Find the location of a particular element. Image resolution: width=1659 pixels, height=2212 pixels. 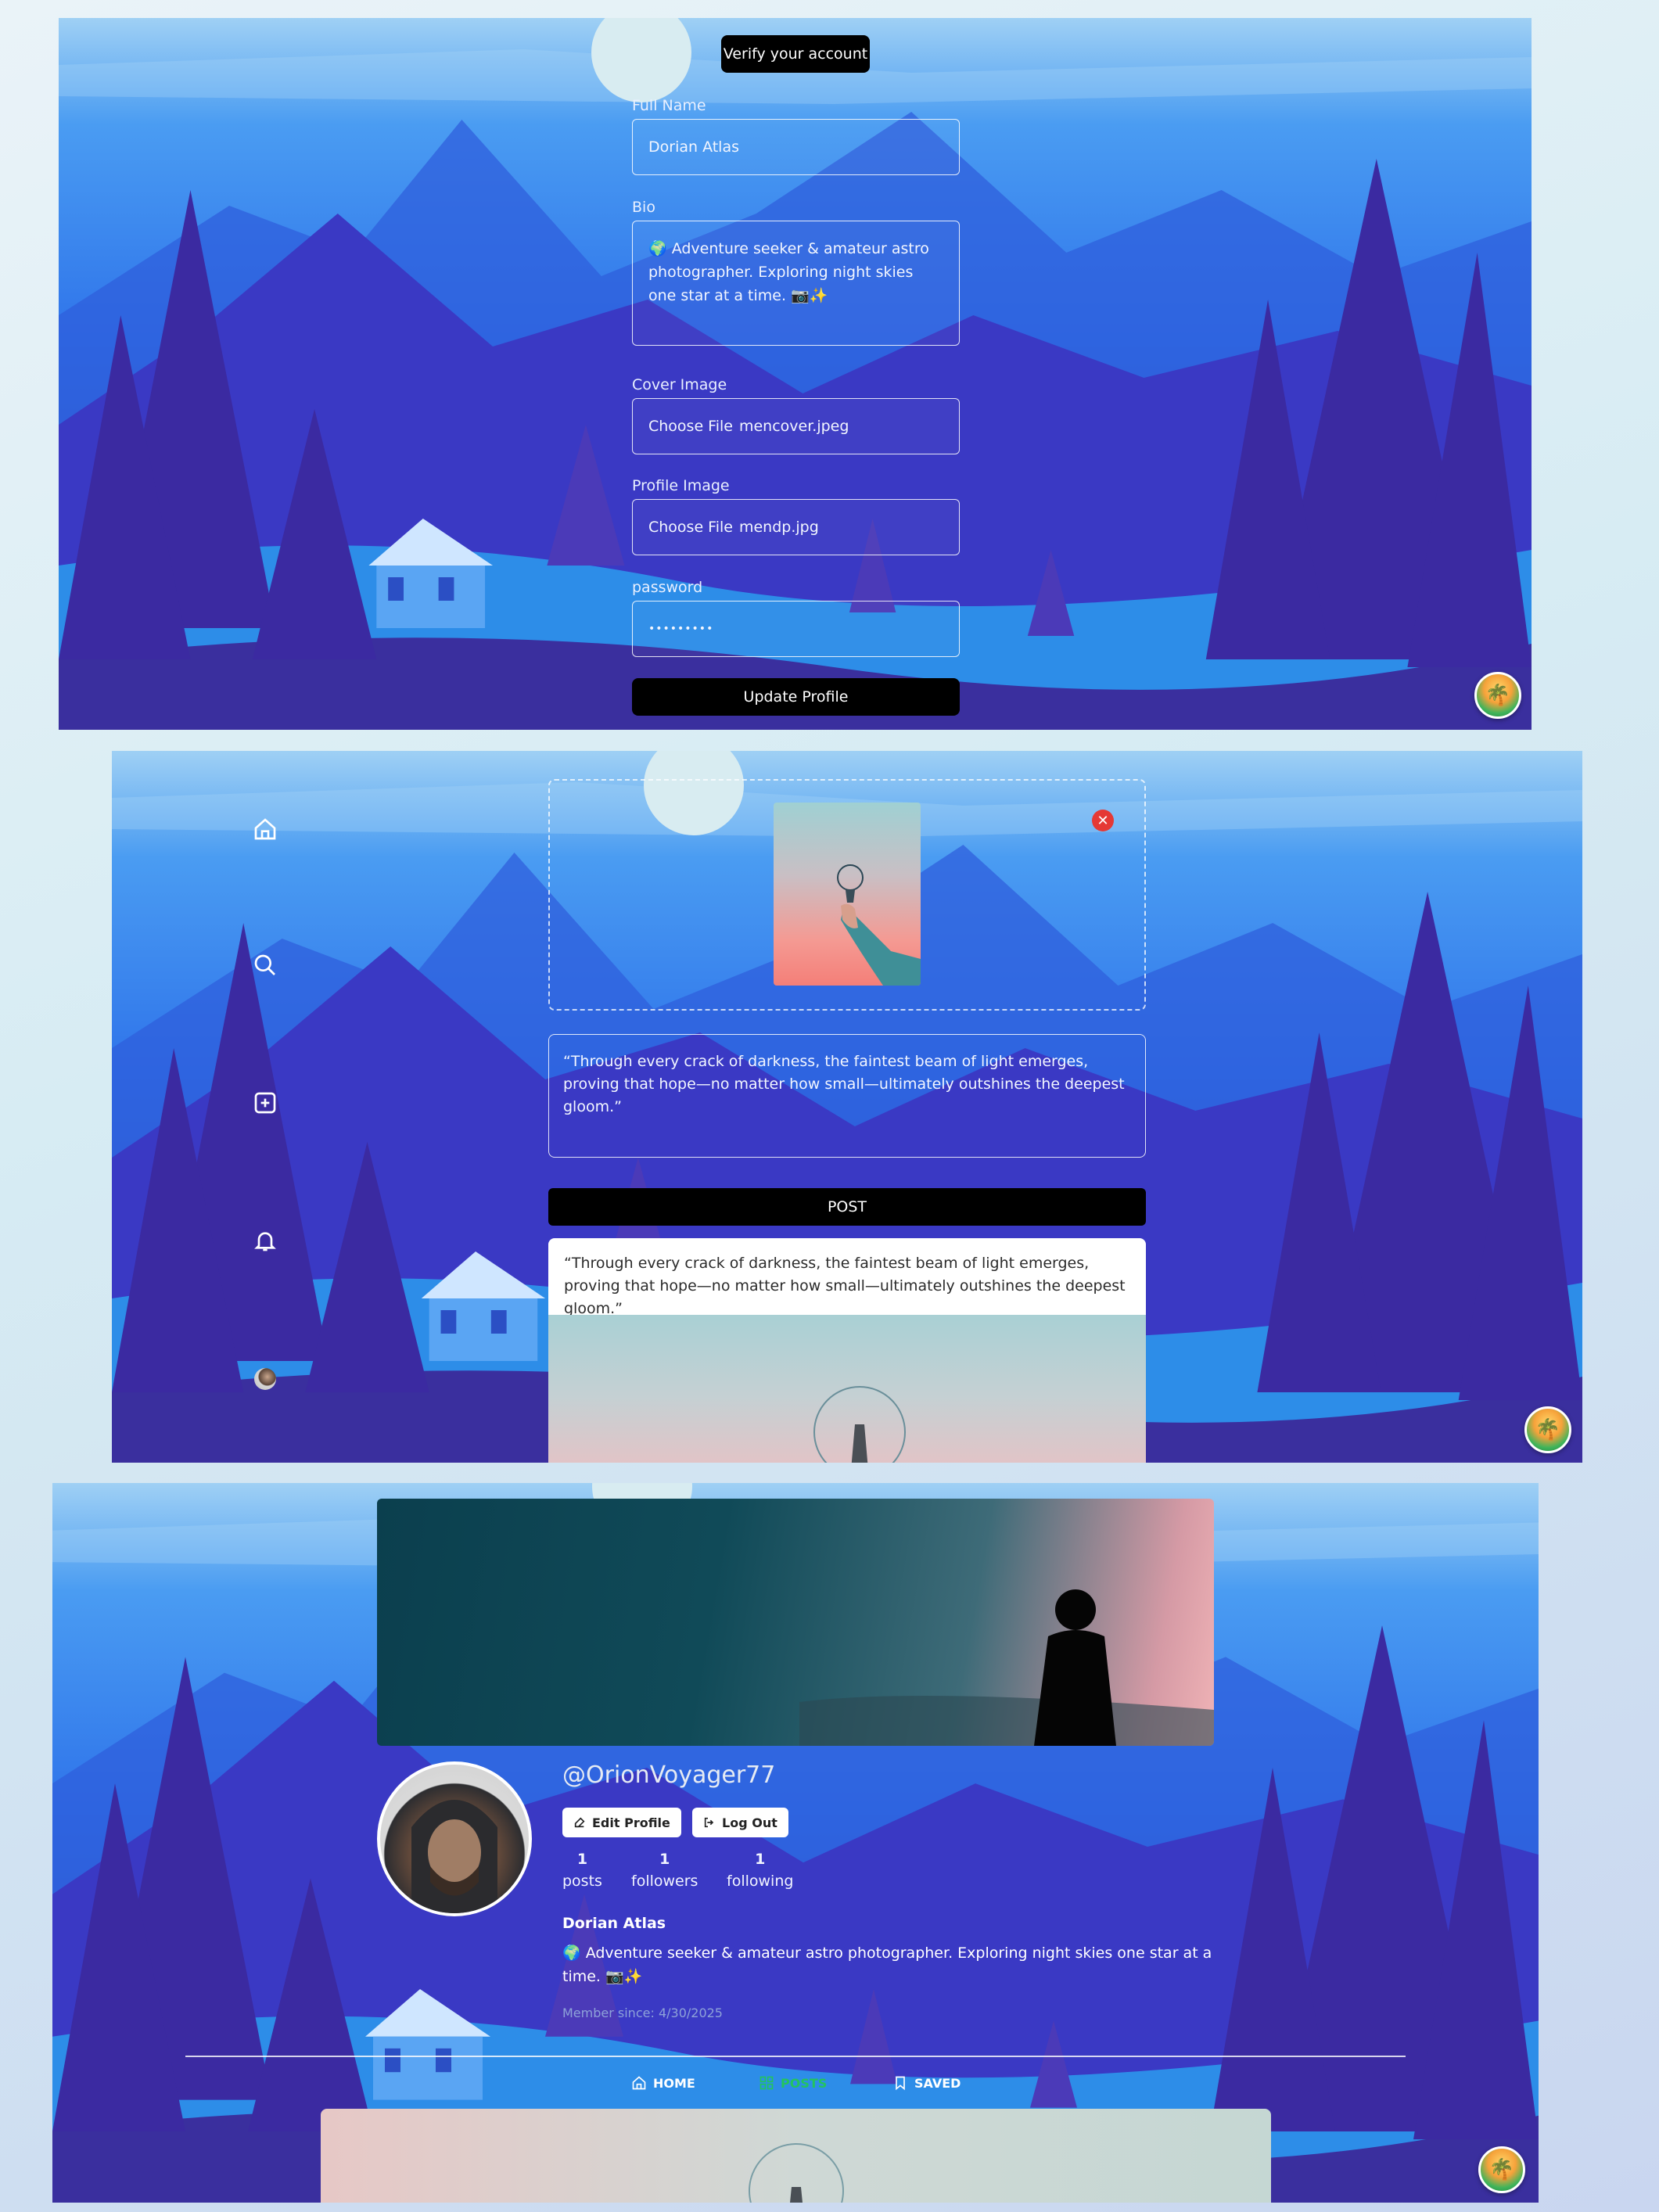

cover-image-filename: mencover.jpeg is located at coordinates (793, 426).